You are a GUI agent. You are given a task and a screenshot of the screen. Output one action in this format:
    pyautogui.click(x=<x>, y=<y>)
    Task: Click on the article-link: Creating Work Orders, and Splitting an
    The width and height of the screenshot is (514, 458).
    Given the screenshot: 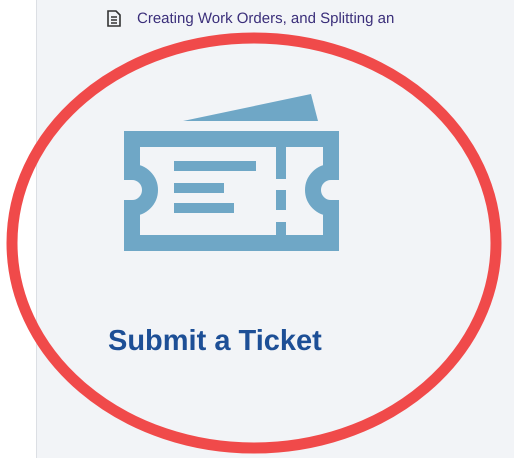 What is the action you would take?
    pyautogui.click(x=265, y=18)
    